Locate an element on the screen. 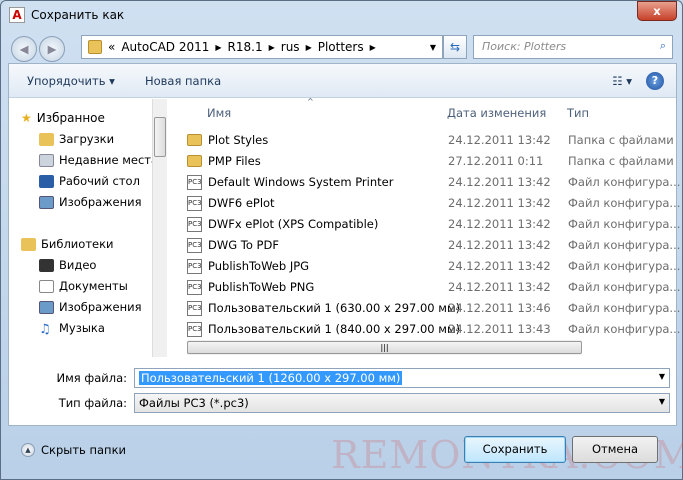 Image resolution: width=683 pixels, height=480 pixels. file-name: DWFx ePlot (XPS Compatible) is located at coordinates (293, 224).